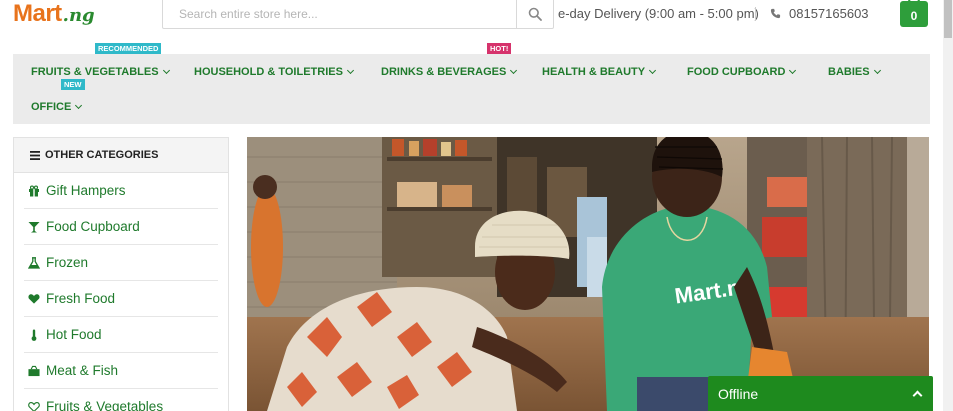 The height and width of the screenshot is (411, 953). Describe the element at coordinates (102, 155) in the screenshot. I see `sidebar-title: OTHER CATEGORIES` at that location.